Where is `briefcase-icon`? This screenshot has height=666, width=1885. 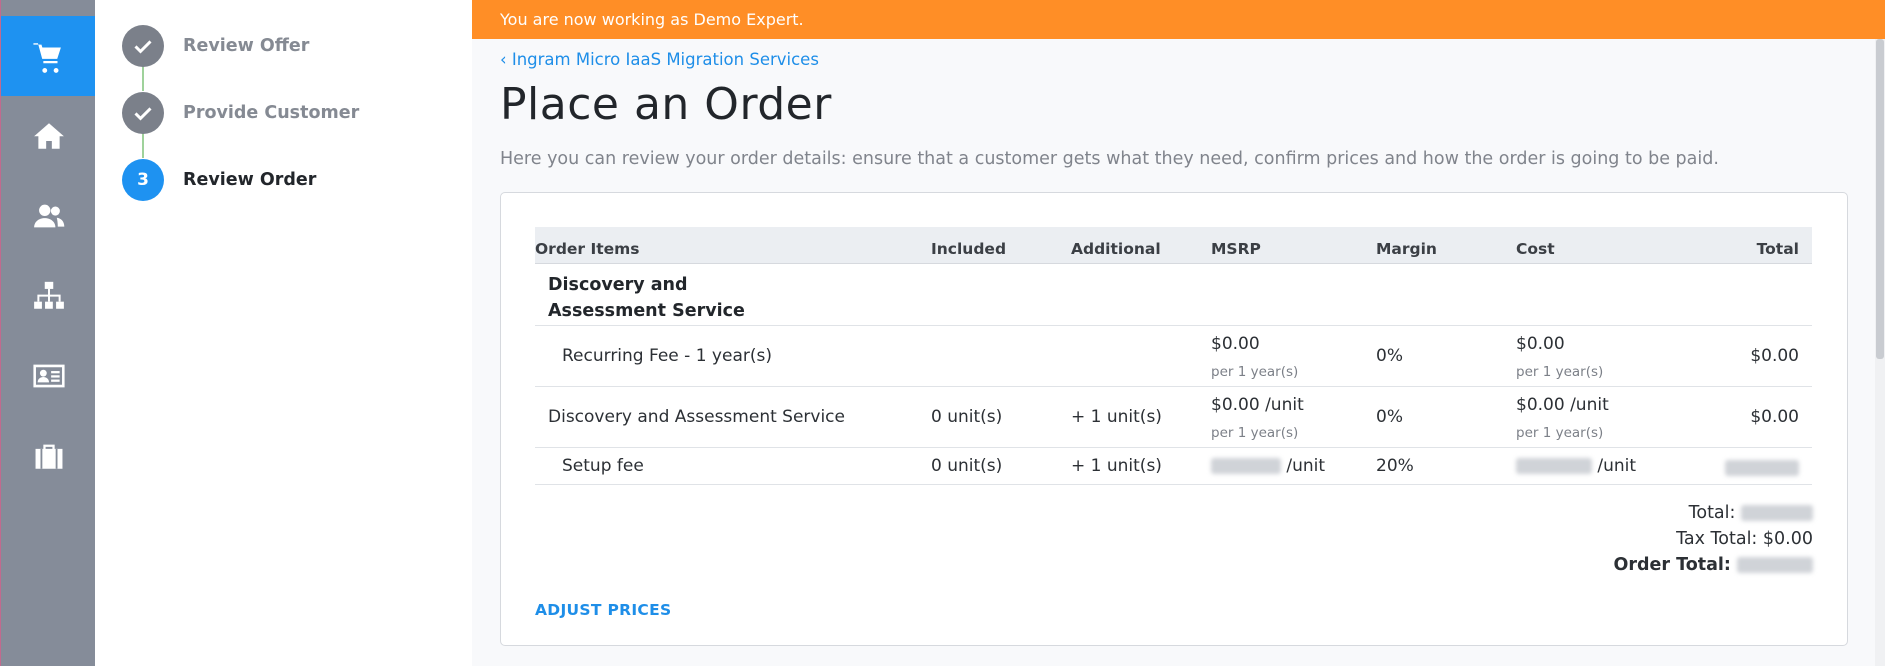 briefcase-icon is located at coordinates (48, 456).